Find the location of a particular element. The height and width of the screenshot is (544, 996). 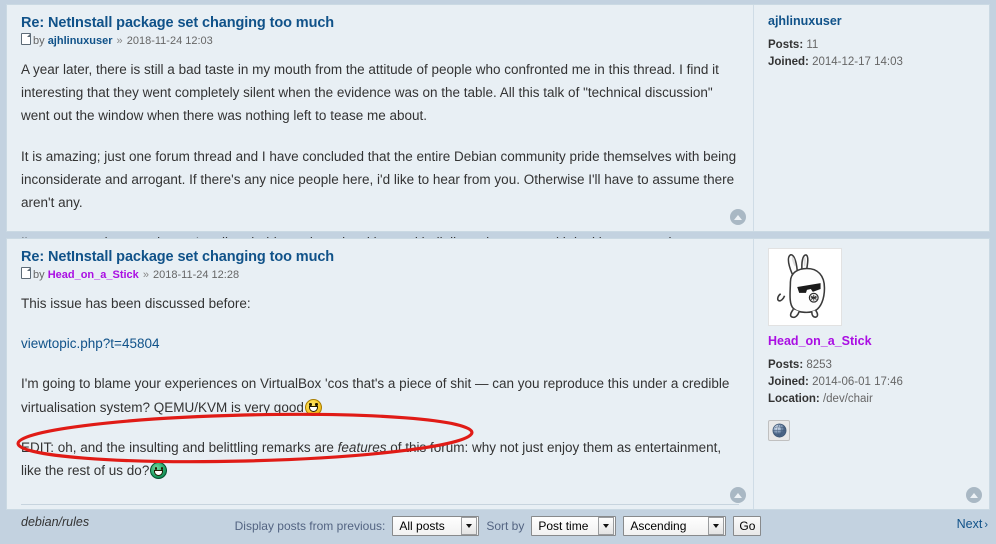

green-laugh-smiley-icon is located at coordinates (159, 471).